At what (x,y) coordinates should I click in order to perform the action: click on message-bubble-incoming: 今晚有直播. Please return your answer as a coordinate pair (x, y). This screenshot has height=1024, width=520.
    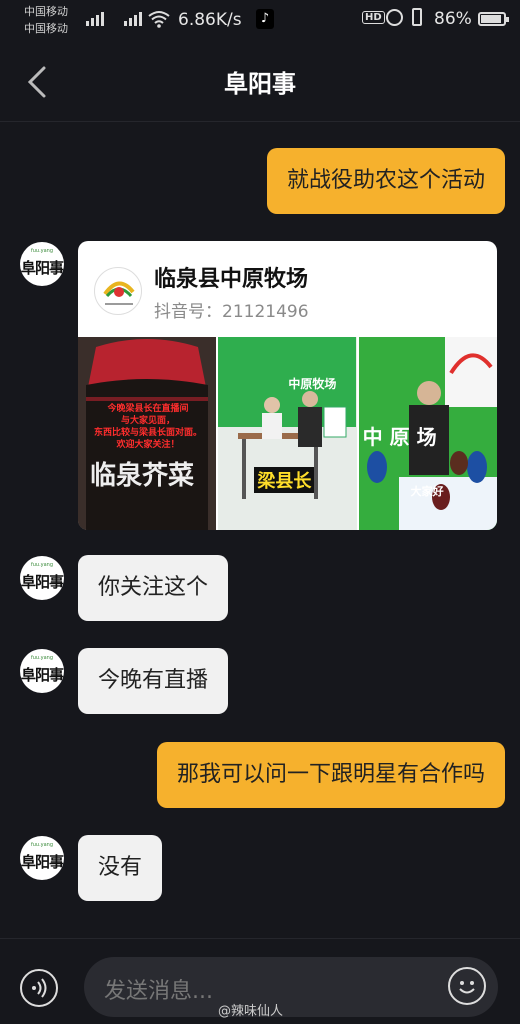
    Looking at the image, I should click on (153, 681).